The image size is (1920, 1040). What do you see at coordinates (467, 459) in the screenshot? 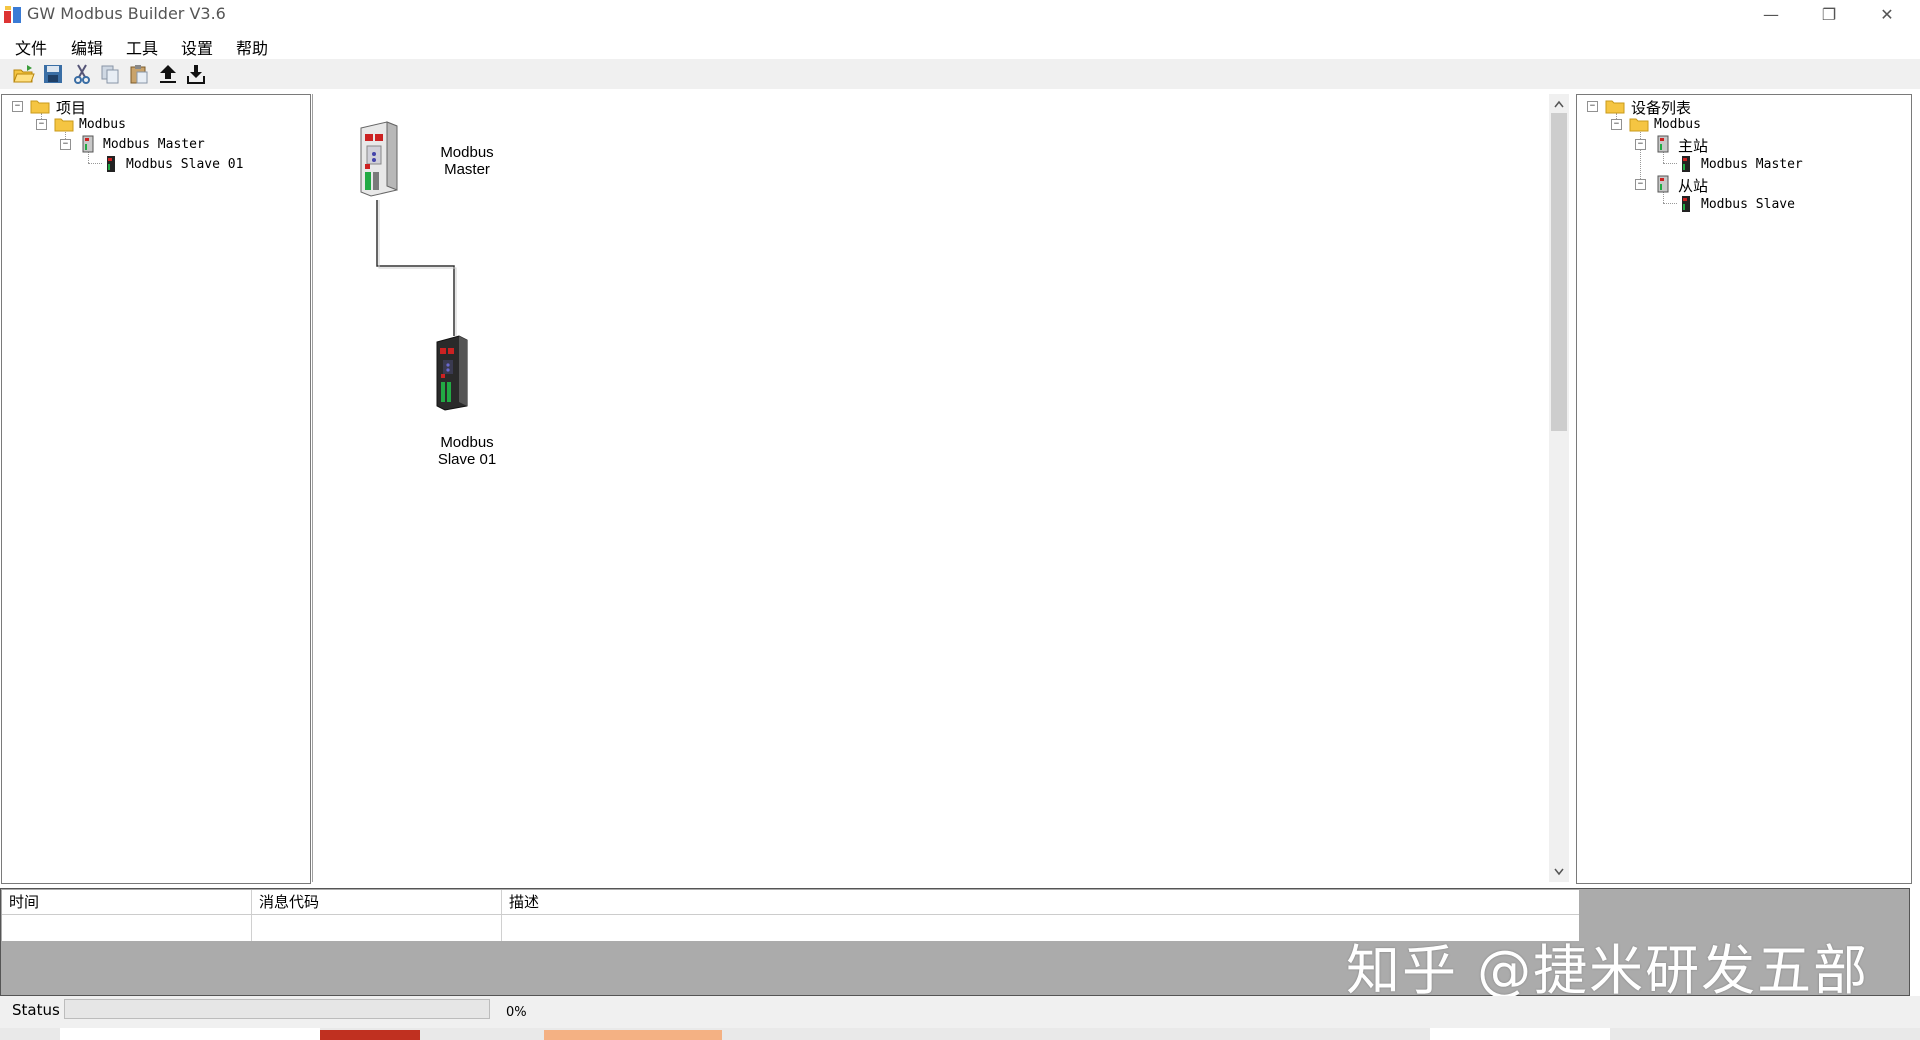
I see `slave-label-line2: Slave 01` at bounding box center [467, 459].